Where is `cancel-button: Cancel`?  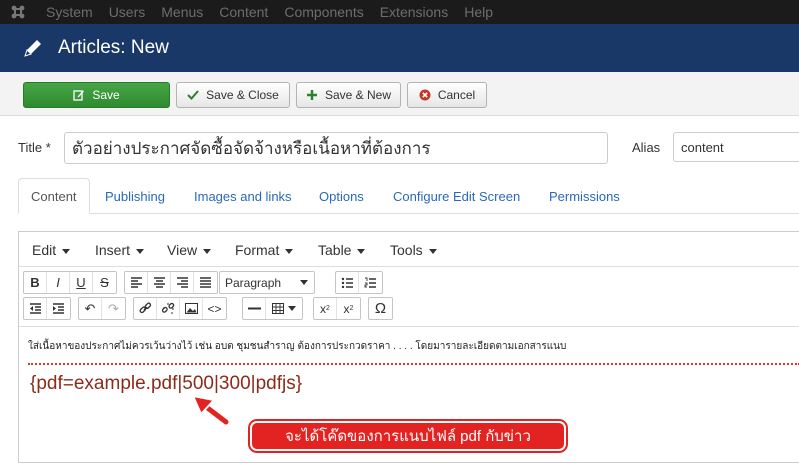
cancel-button: Cancel is located at coordinates (447, 95).